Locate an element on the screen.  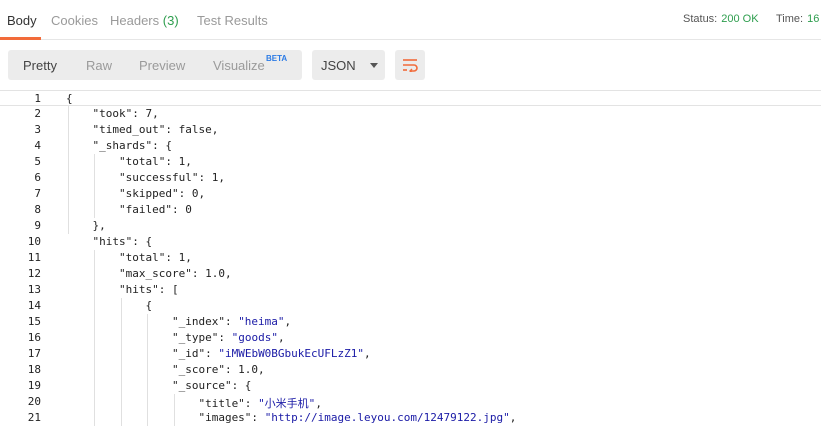
wrap-lines-button is located at coordinates (410, 65).